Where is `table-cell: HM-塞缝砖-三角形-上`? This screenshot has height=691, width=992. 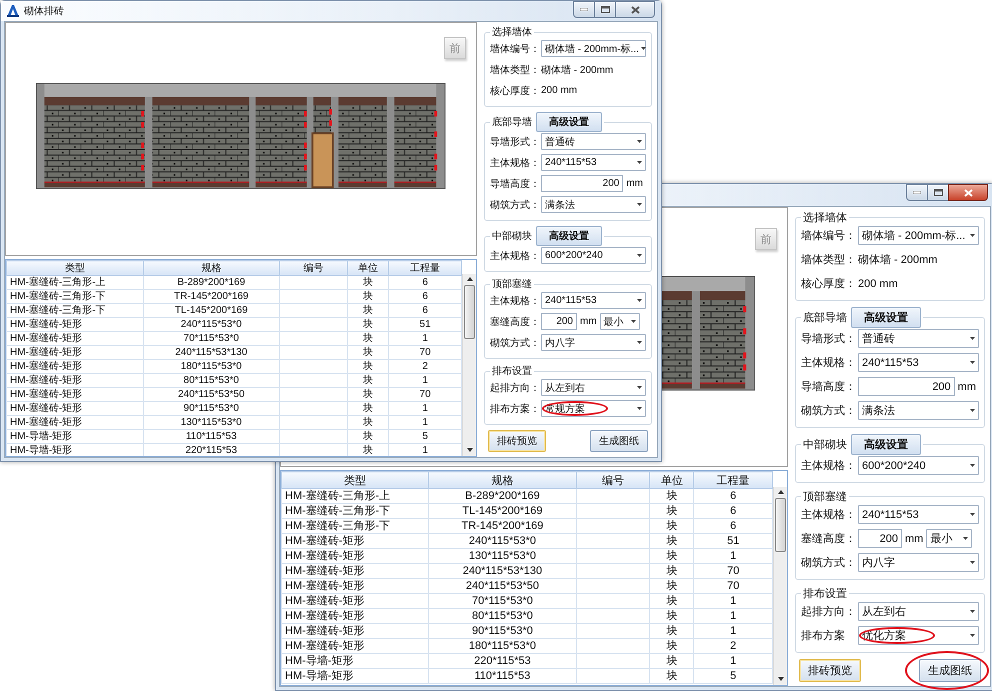 table-cell: HM-塞缝砖-三角形-上 is located at coordinates (355, 496).